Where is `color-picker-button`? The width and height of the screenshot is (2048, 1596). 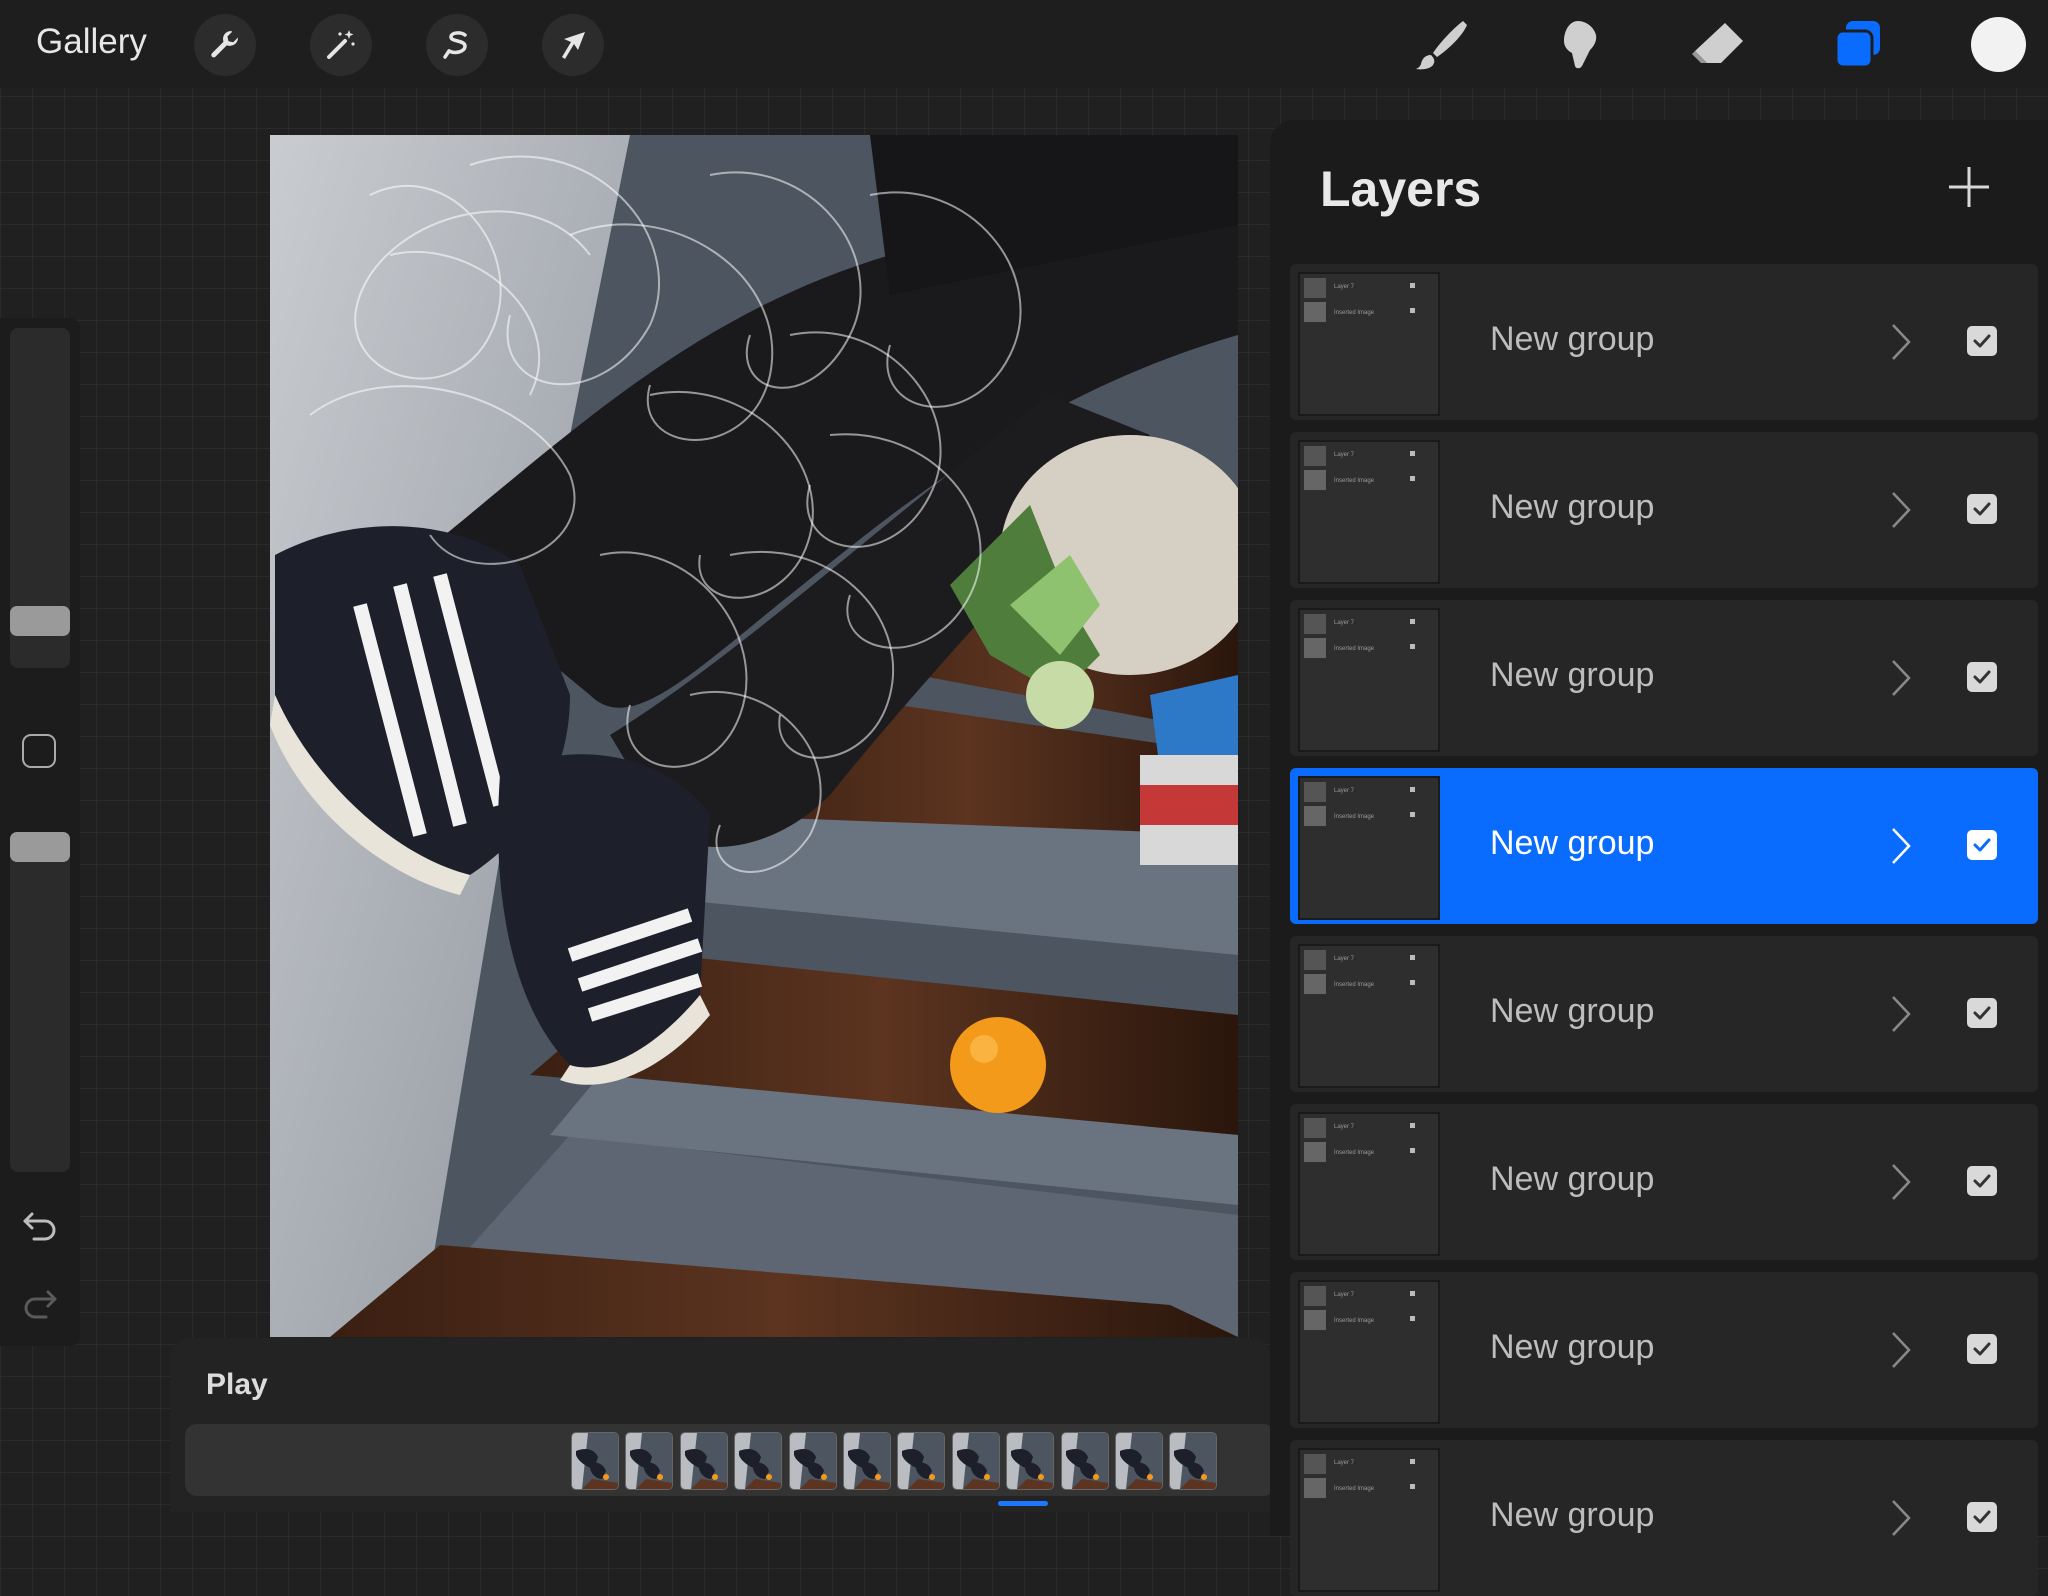 color-picker-button is located at coordinates (1998, 44).